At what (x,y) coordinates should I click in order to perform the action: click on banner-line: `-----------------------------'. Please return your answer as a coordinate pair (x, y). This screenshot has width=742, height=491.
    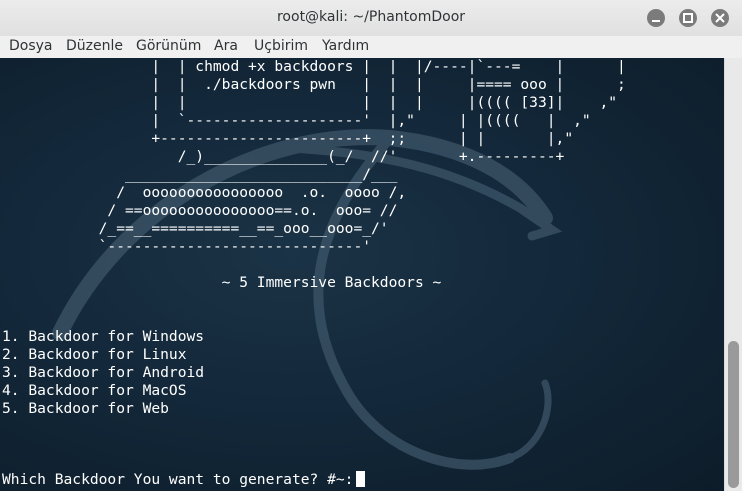
    Looking at the image, I should click on (187, 246).